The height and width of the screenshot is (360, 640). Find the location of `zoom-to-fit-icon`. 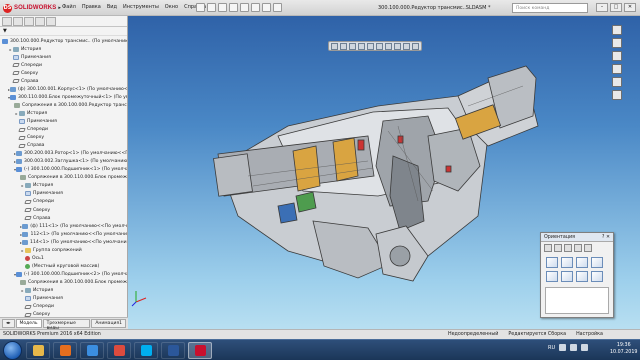

zoom-to-fit-icon is located at coordinates (334, 46).